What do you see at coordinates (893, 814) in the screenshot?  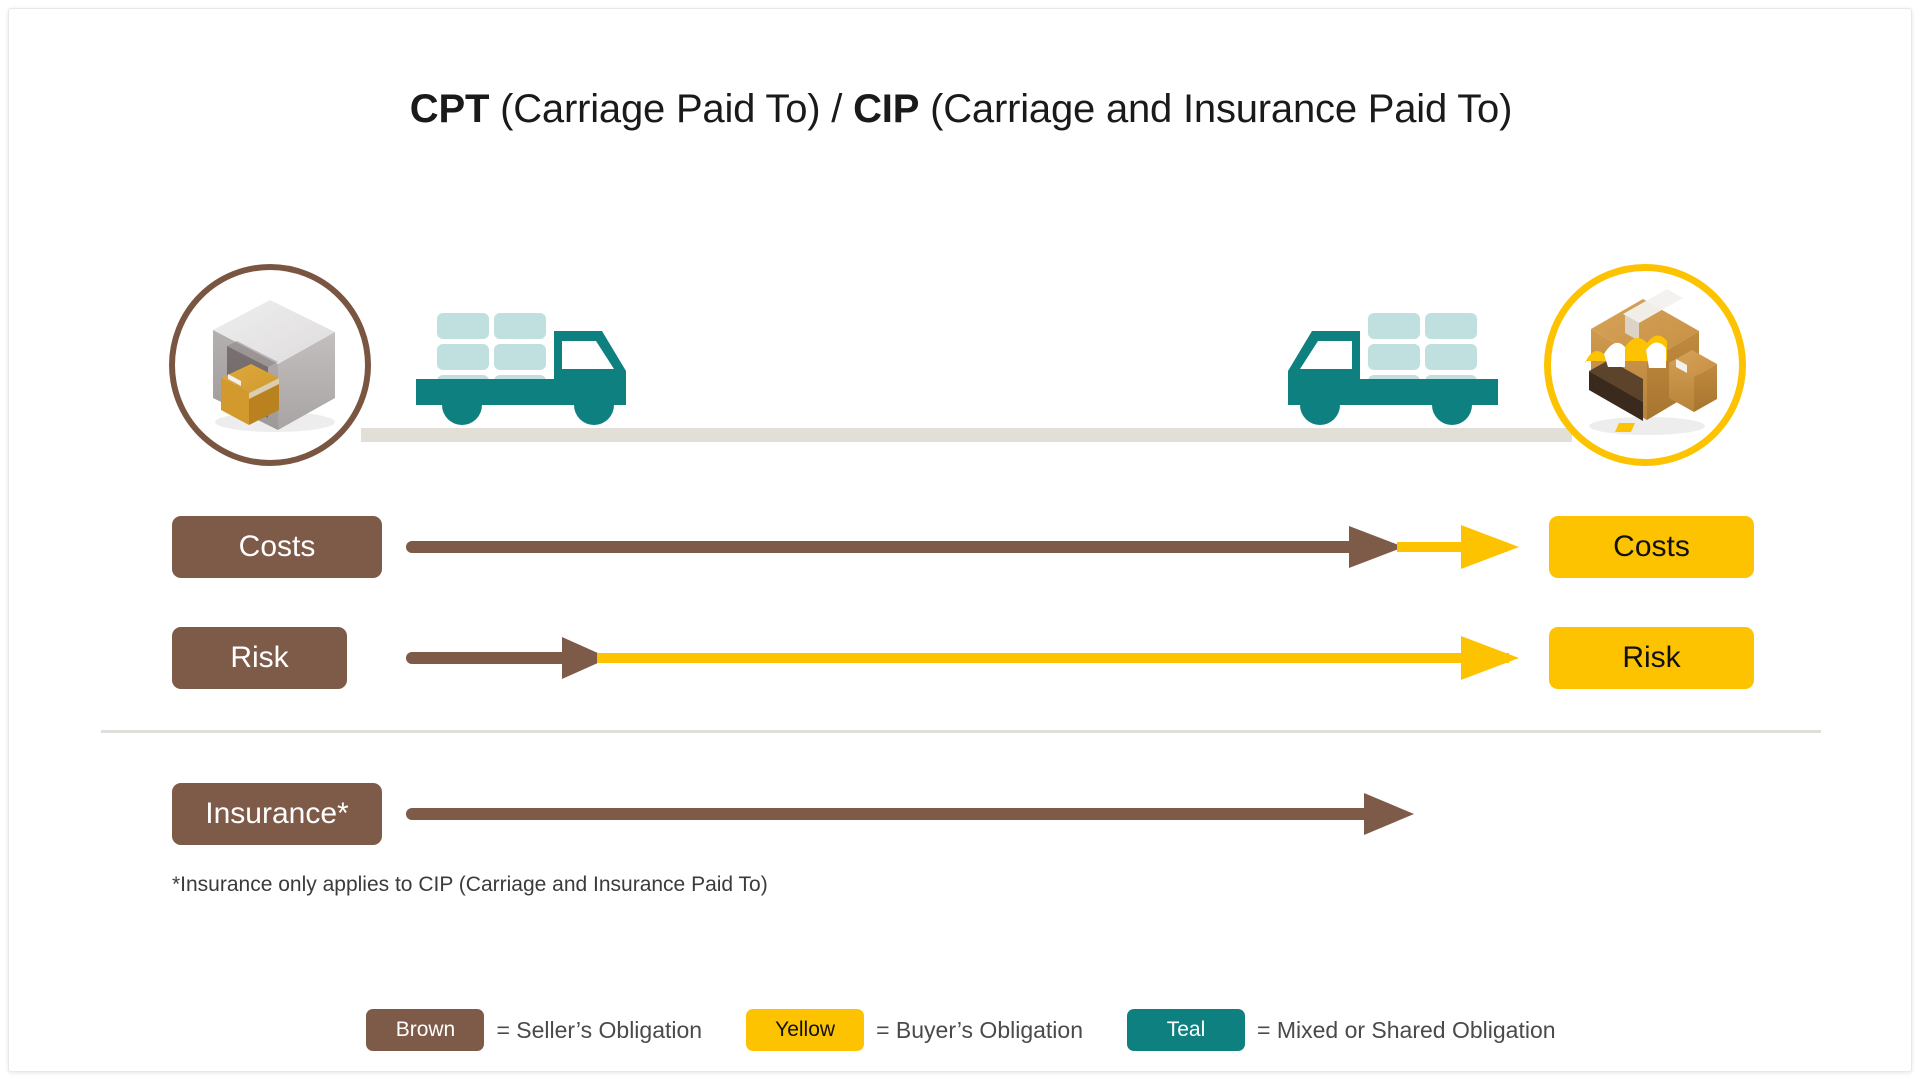 I see `insurance-arrow-line` at bounding box center [893, 814].